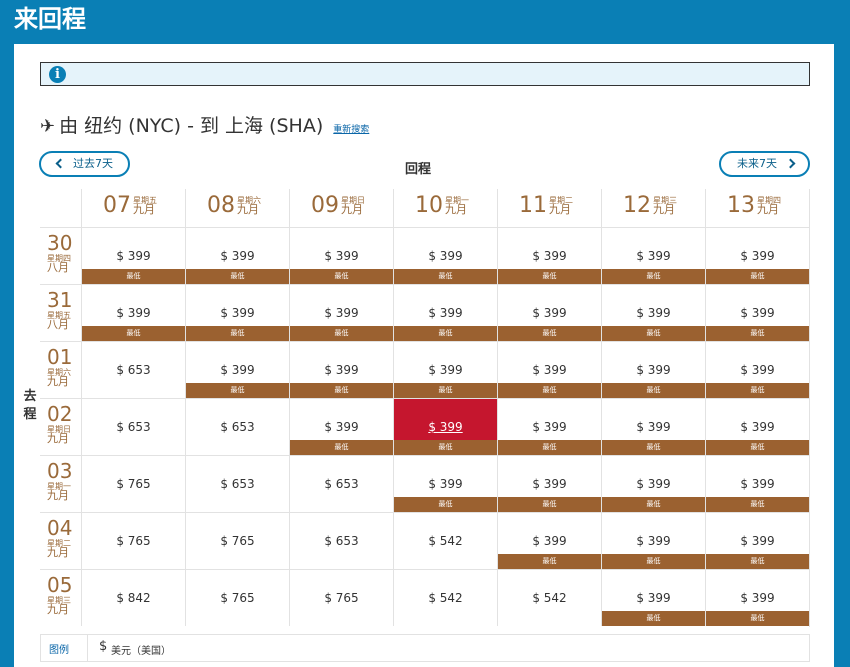 This screenshot has height=667, width=850. I want to click on depart-date-day: 05, so click(60, 585).